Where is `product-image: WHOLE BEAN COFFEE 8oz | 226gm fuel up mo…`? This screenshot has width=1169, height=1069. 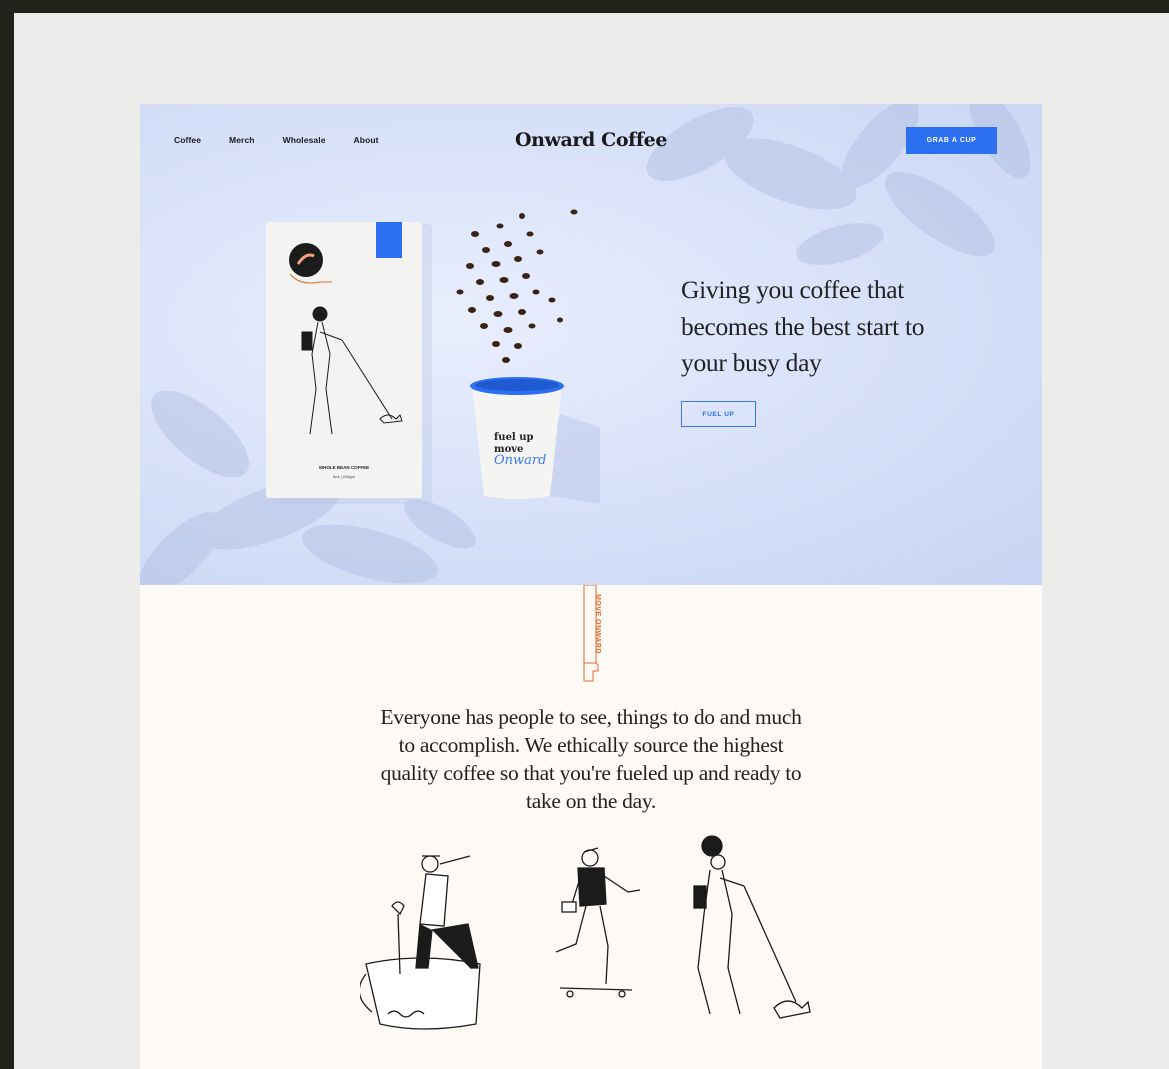 product-image: WHOLE BEAN COFFEE 8oz | 226gm fuel up mo… is located at coordinates (433, 356).